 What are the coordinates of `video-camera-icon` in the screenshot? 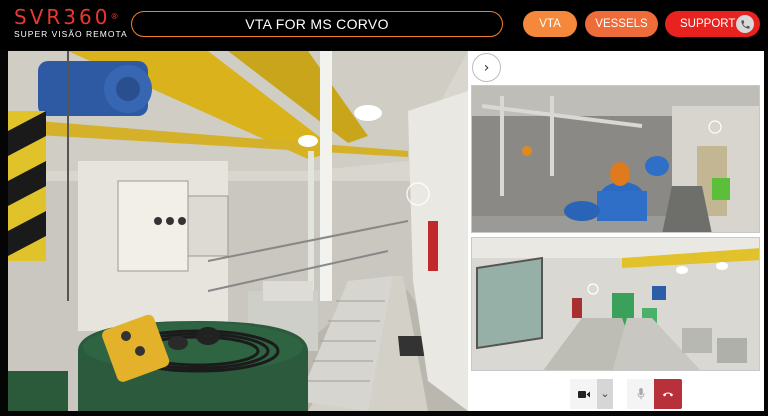 It's located at (583, 394).